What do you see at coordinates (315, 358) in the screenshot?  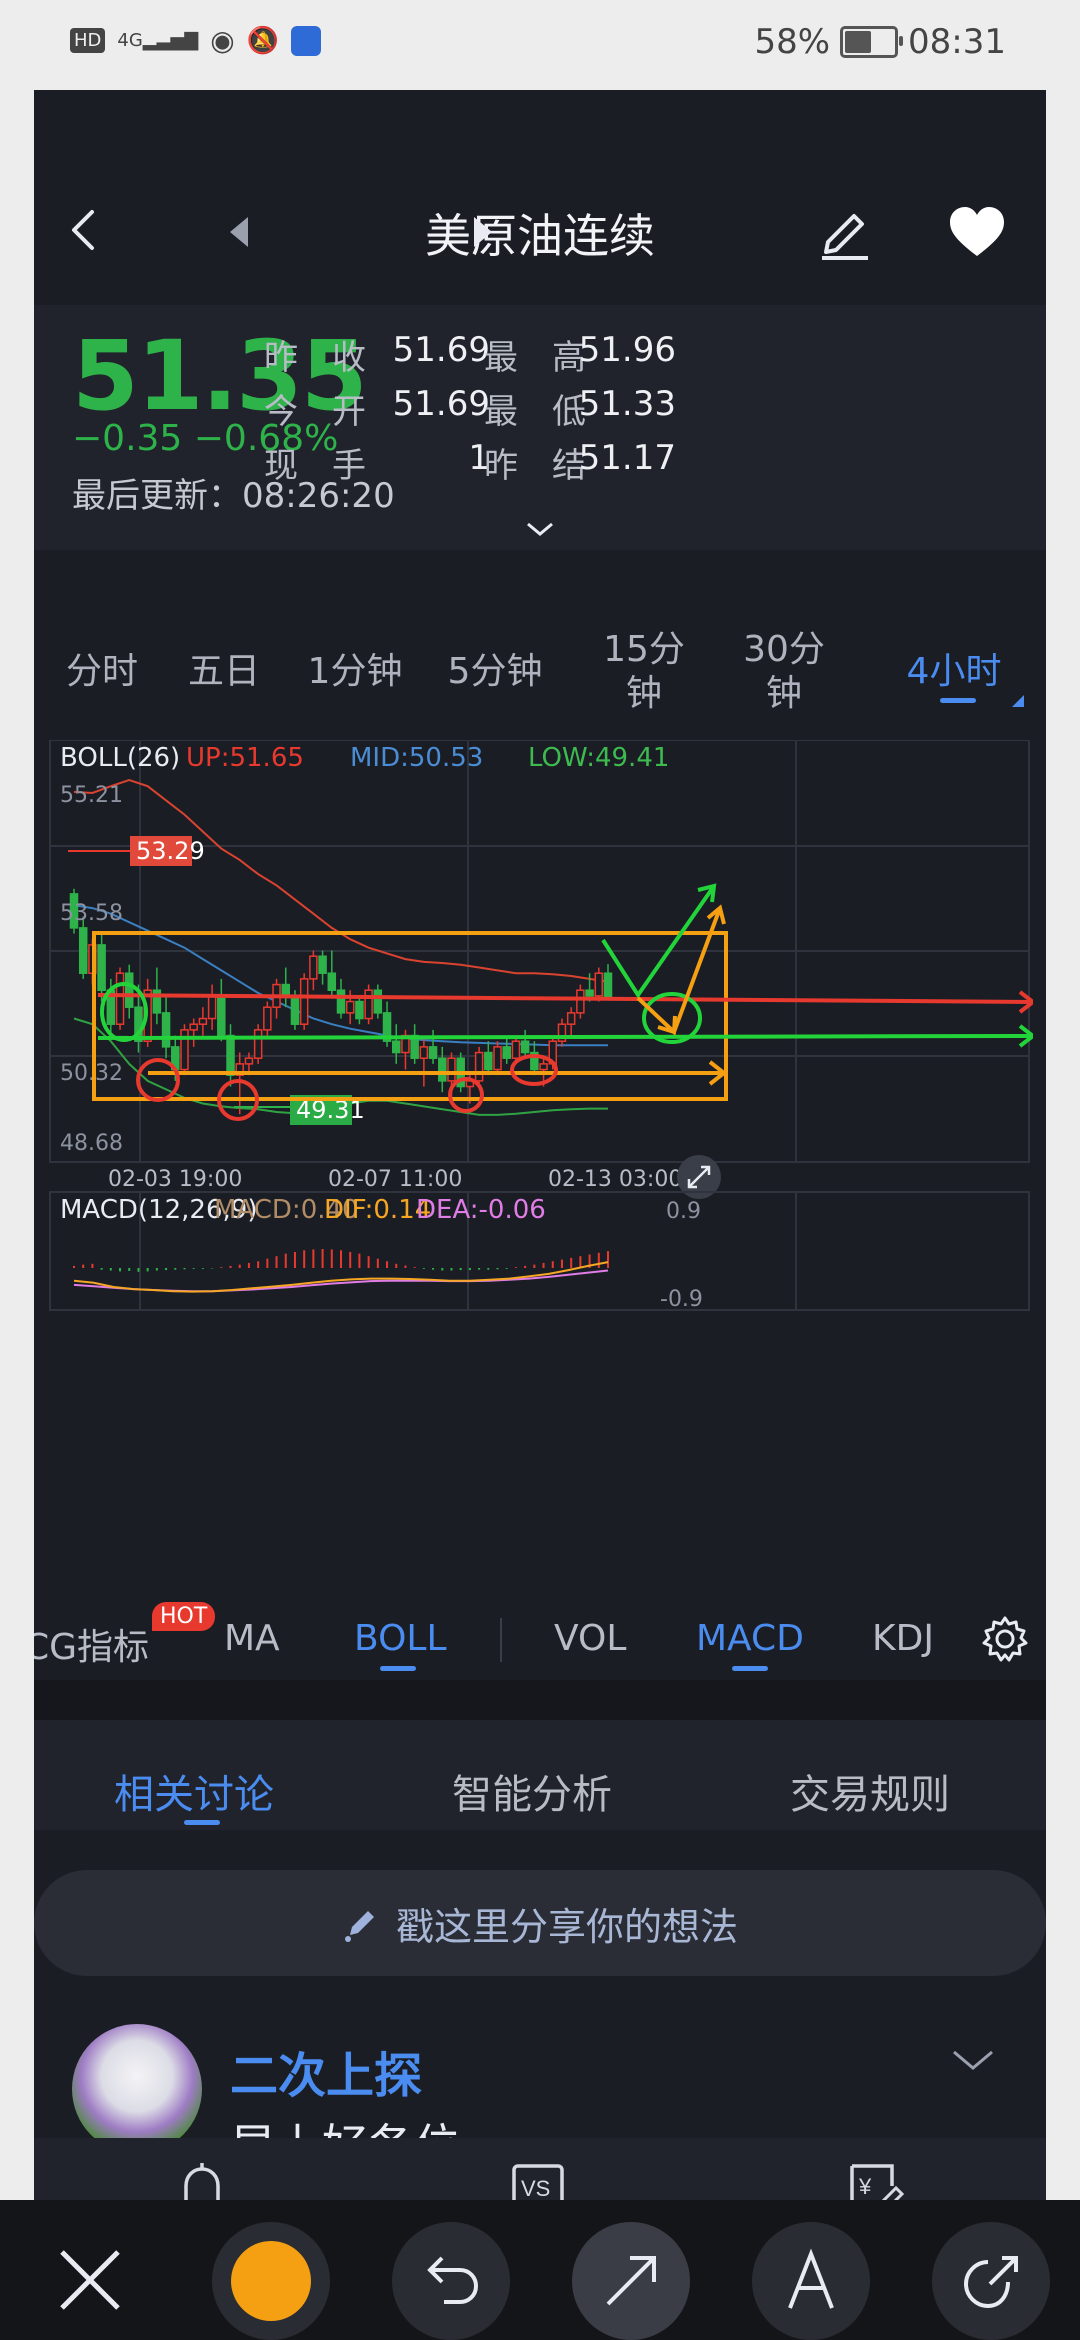 I see `quote-label: 昨 收` at bounding box center [315, 358].